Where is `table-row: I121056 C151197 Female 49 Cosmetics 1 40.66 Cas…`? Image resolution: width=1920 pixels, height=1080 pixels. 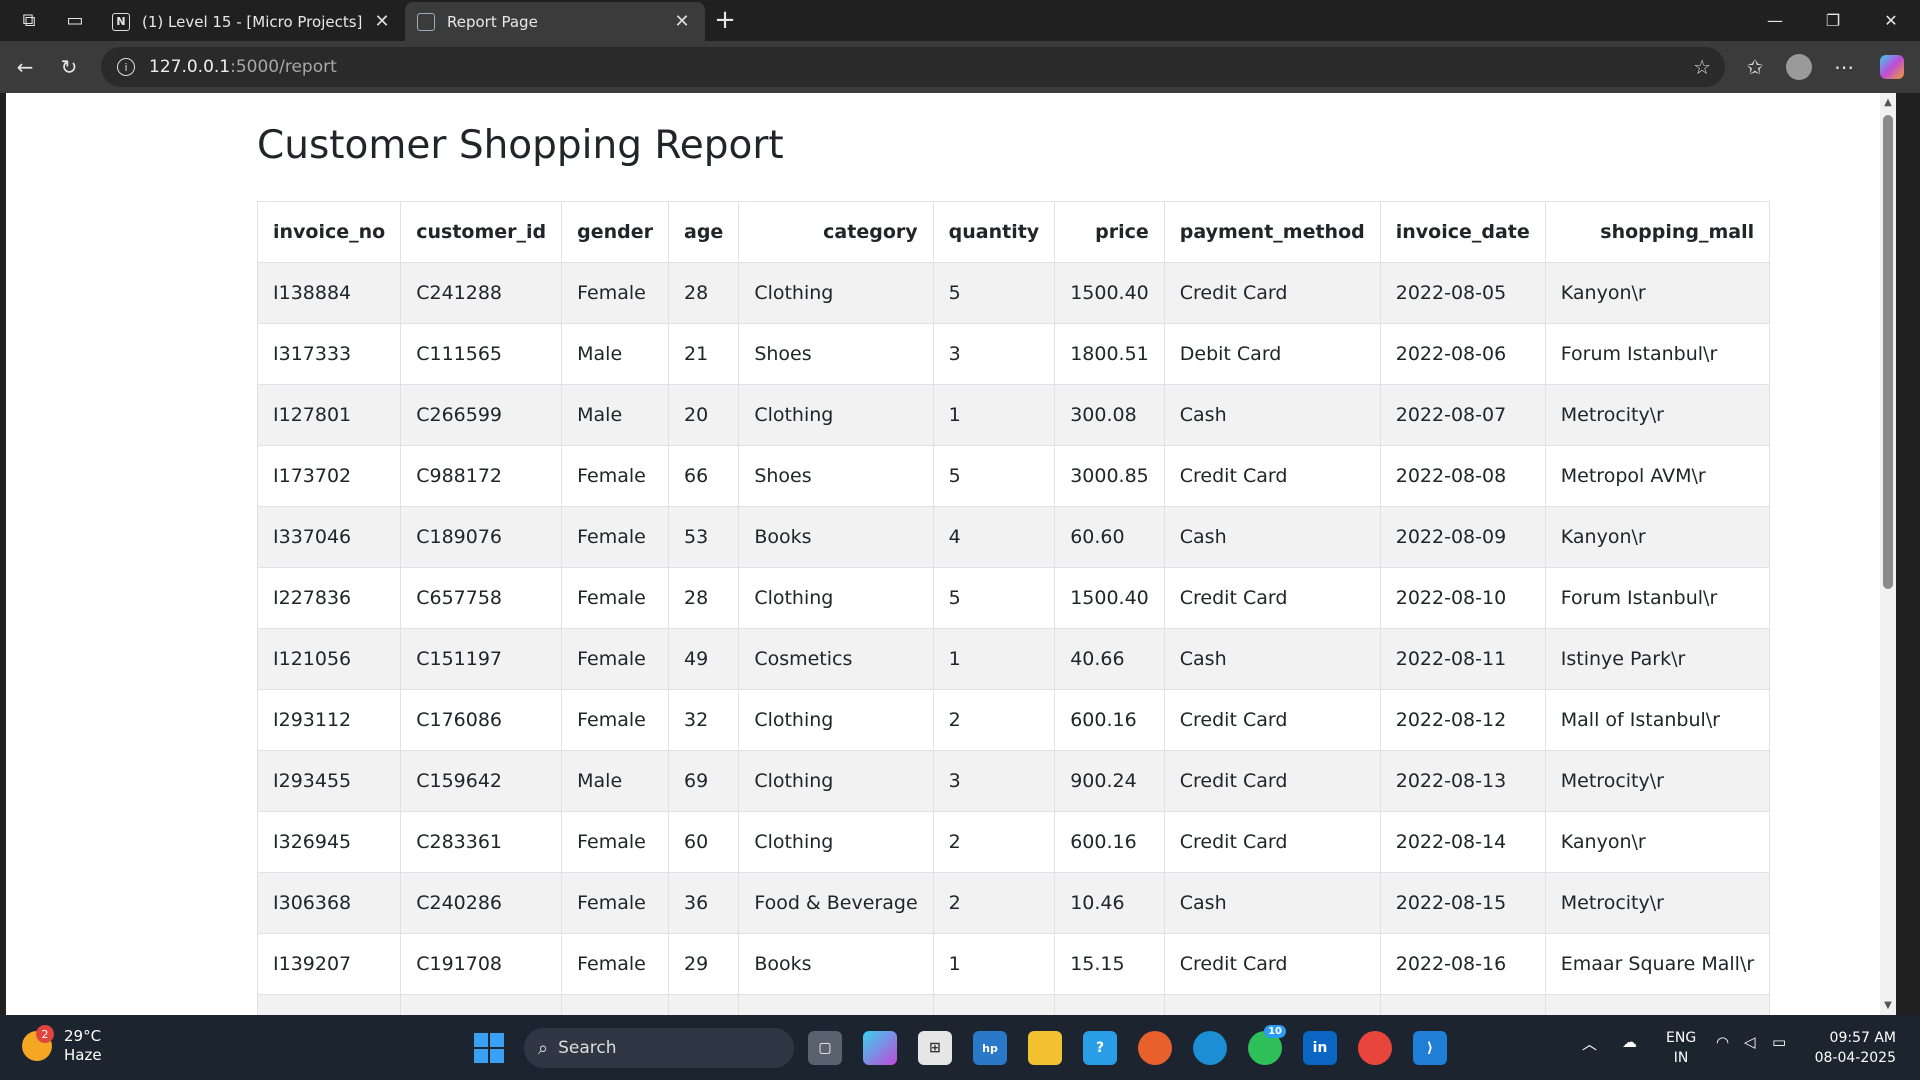
table-row: I121056 C151197 Female 49 Cosmetics 1 40.66 Cas… is located at coordinates (1013, 659).